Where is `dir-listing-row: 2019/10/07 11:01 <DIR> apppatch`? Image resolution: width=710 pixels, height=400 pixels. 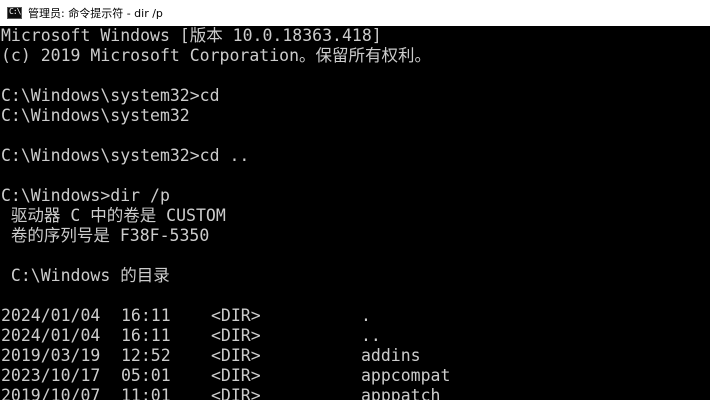
dir-listing-row: 2019/10/07 11:01 <DIR> apppatch is located at coordinates (355, 393).